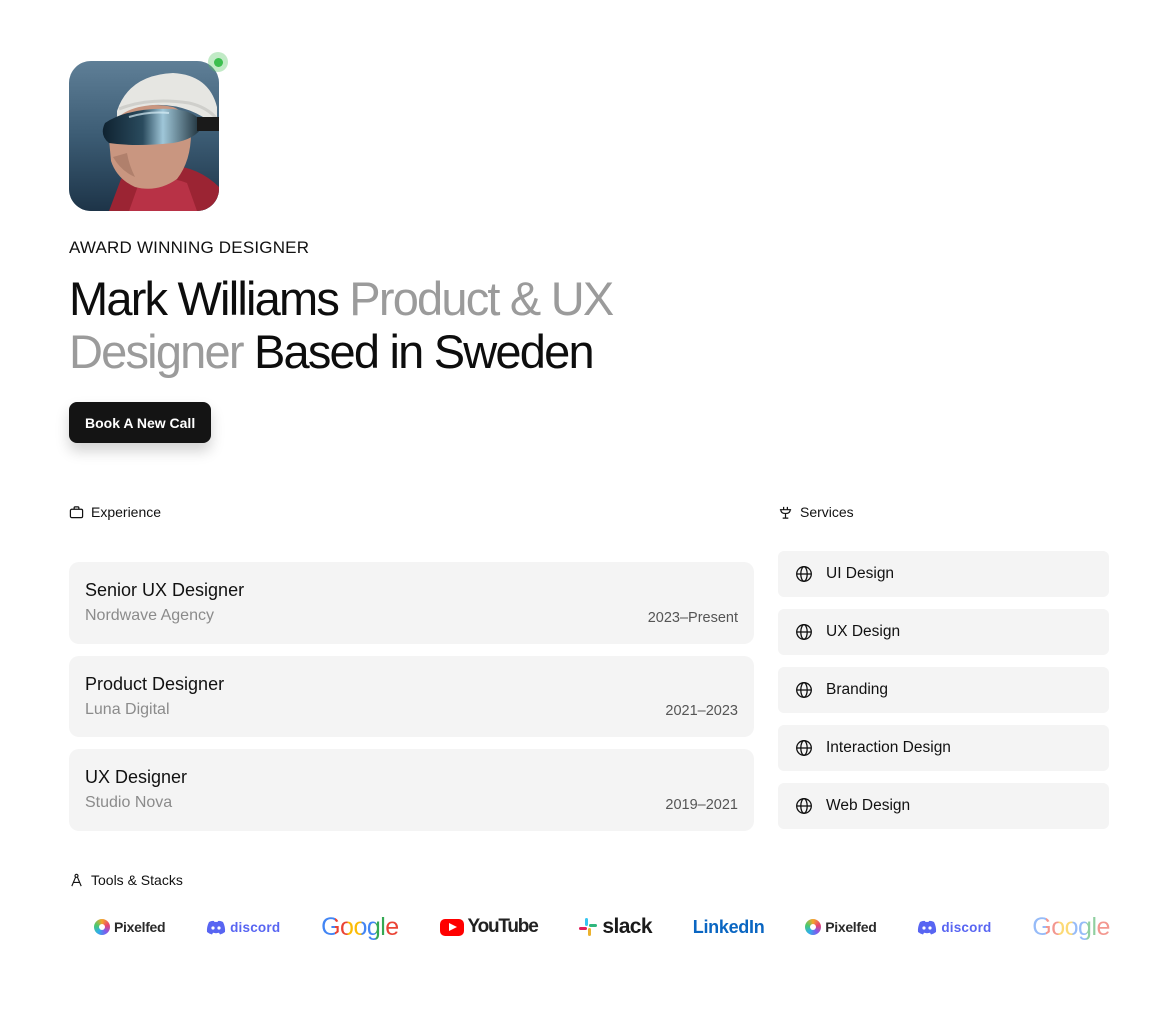 Image resolution: width=1173 pixels, height=1009 pixels. Describe the element at coordinates (76, 879) in the screenshot. I see `compass-icon` at that location.